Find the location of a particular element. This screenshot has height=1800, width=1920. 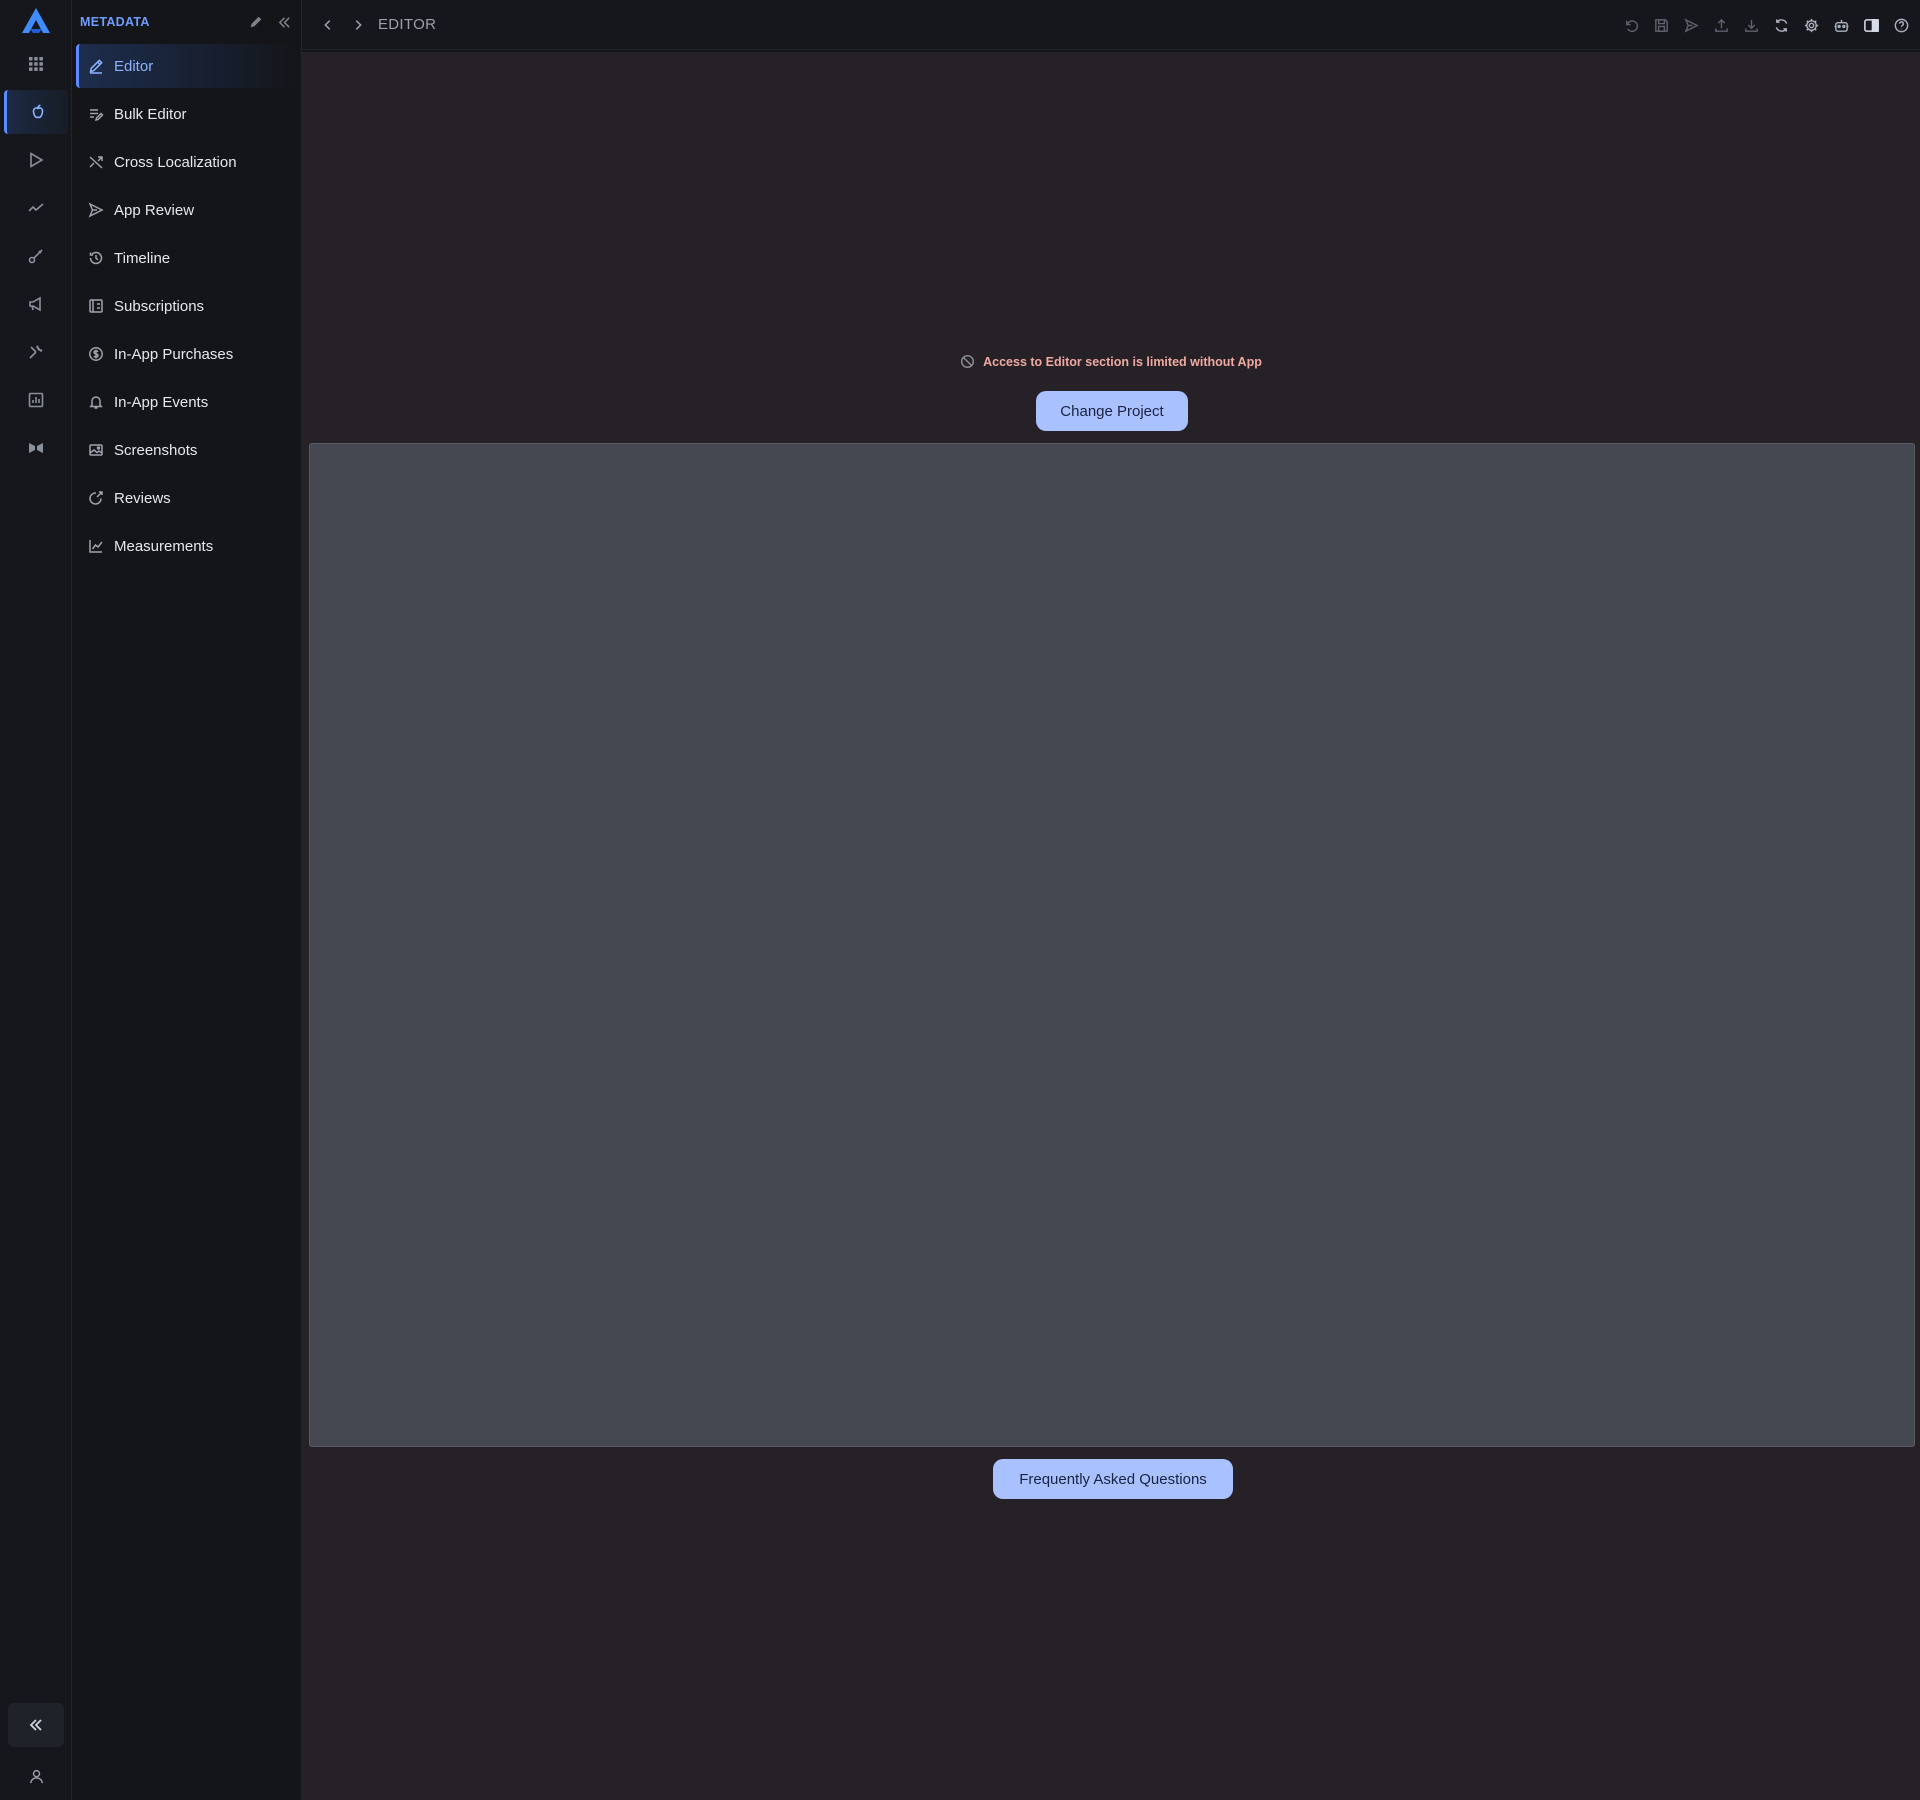

sidebar-item-label: Measurements is located at coordinates (164, 546).